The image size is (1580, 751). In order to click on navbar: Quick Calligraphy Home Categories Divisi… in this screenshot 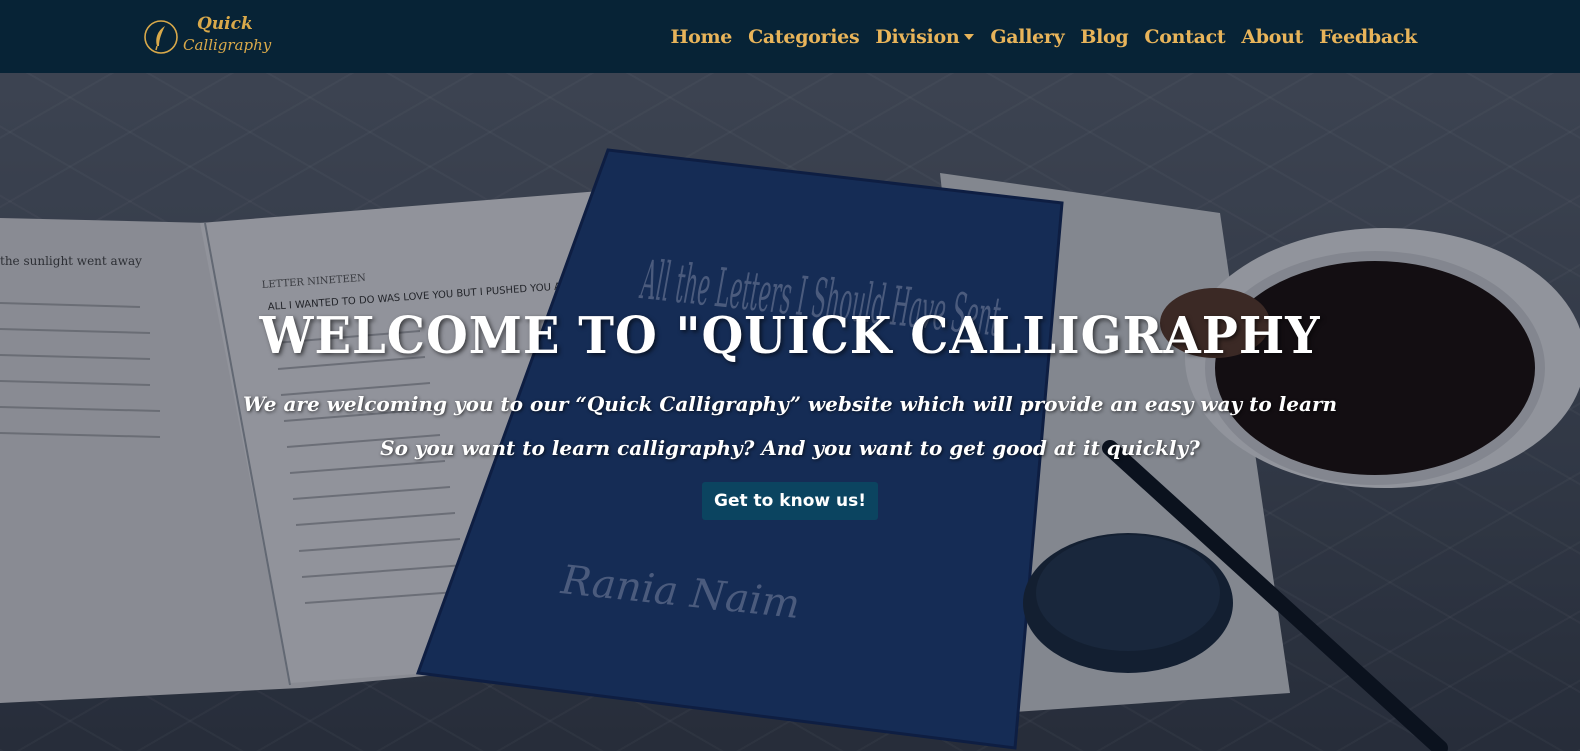, I will do `click(790, 36)`.